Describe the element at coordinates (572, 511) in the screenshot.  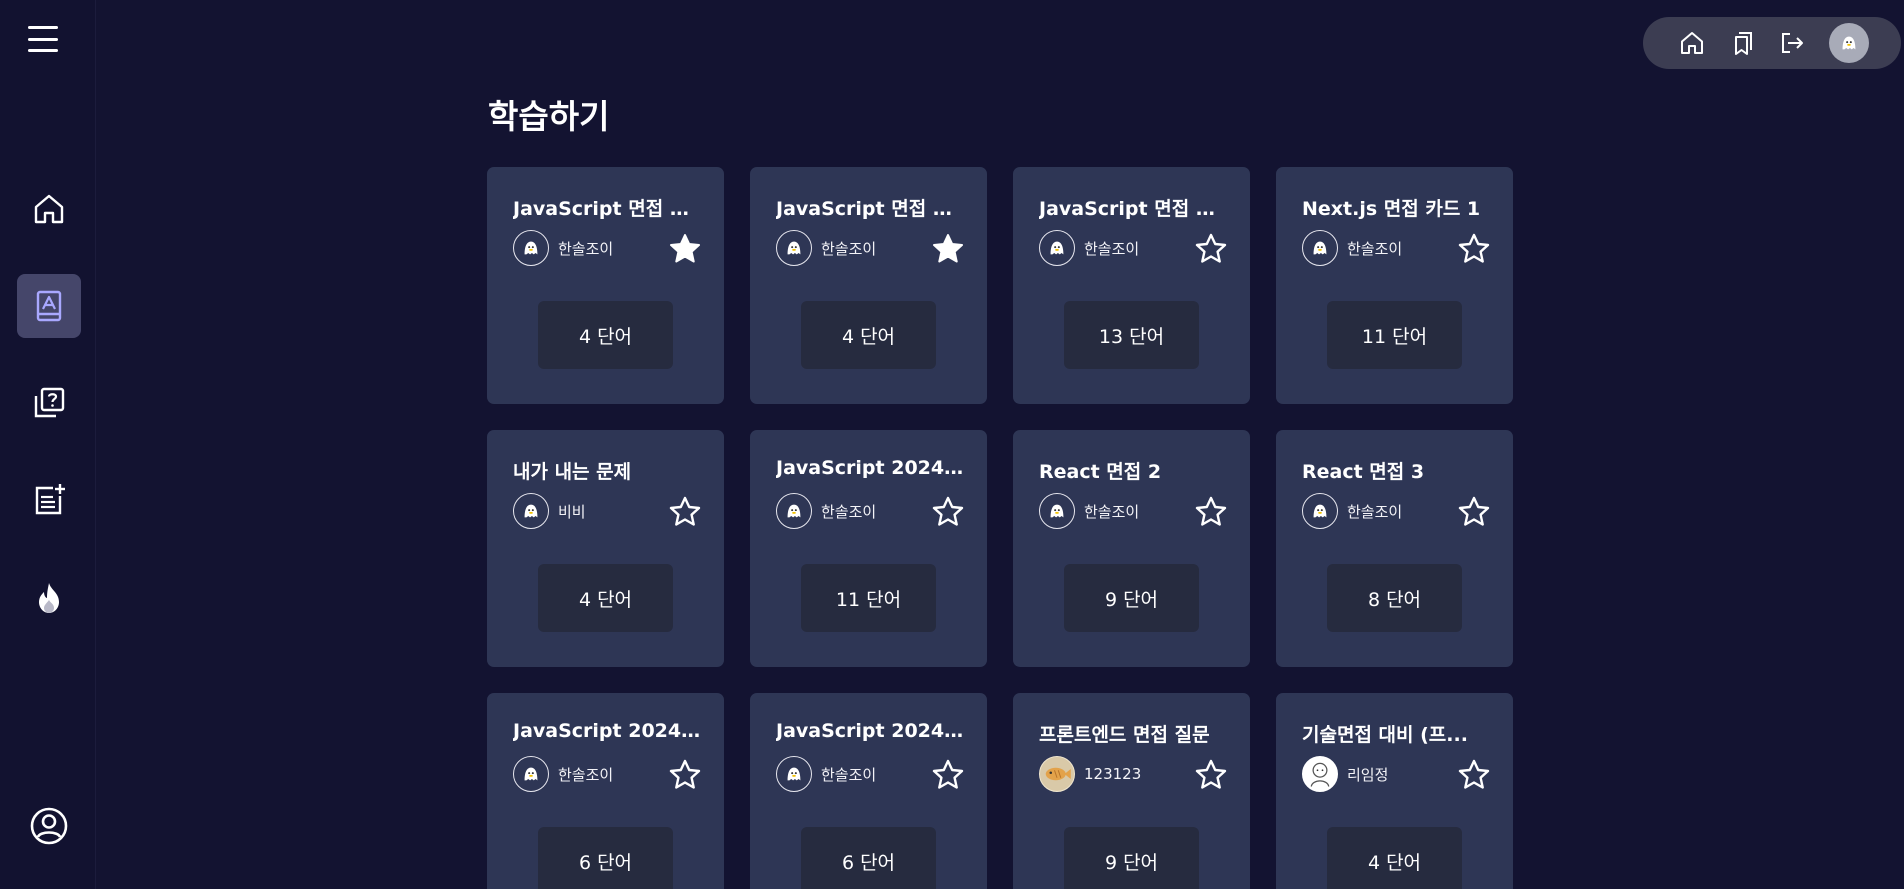
I see `author-name: 비비` at that location.